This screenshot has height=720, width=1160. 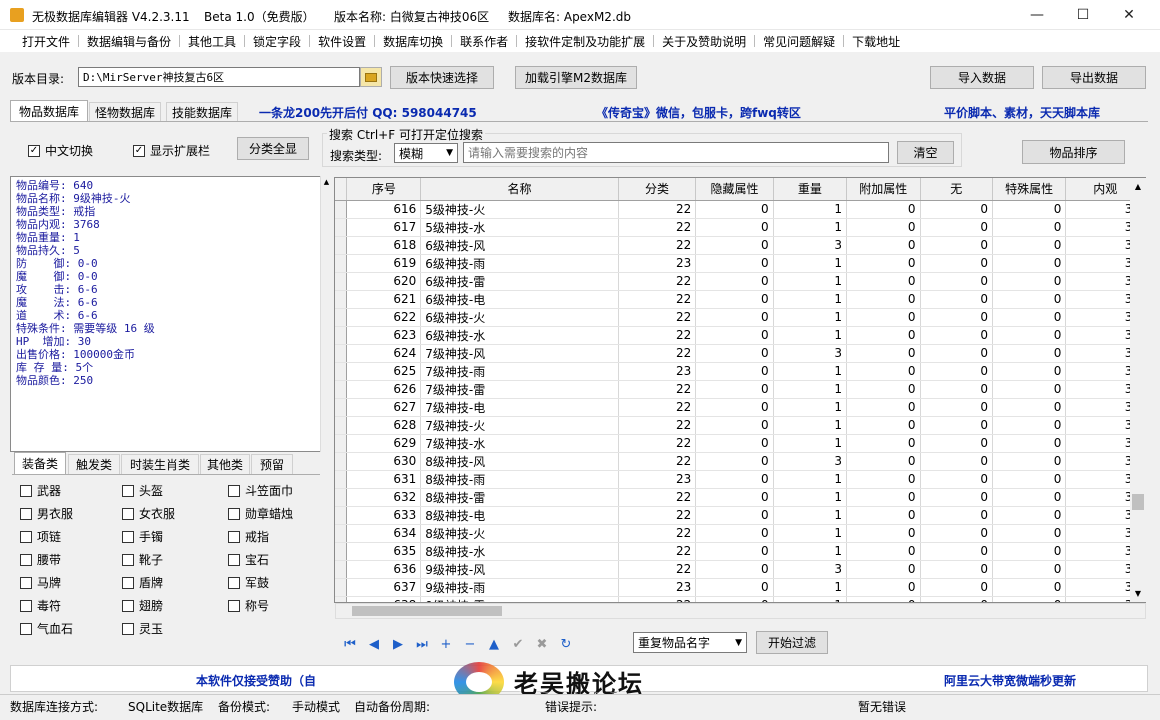 What do you see at coordinates (876, 41) in the screenshot?
I see `menu-item: 下载地址` at bounding box center [876, 41].